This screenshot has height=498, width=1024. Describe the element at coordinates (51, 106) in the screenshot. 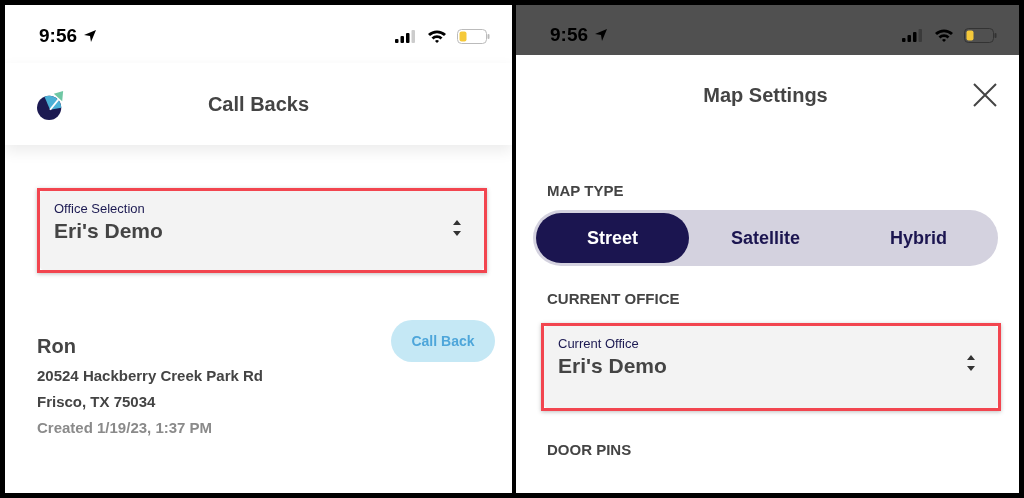

I see `logo-icon` at that location.